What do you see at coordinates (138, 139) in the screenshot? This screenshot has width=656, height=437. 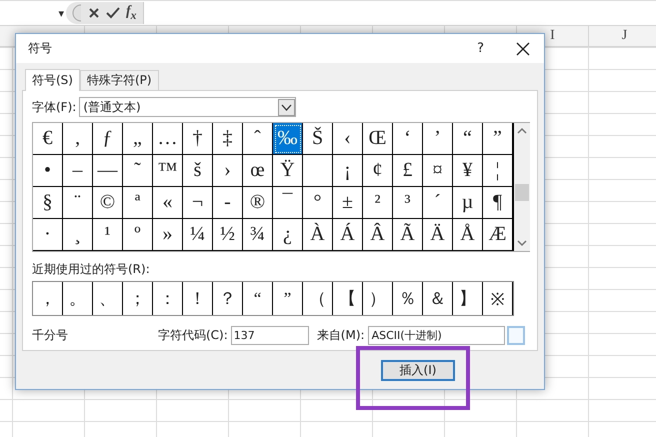 I see `symbol-cell: „` at bounding box center [138, 139].